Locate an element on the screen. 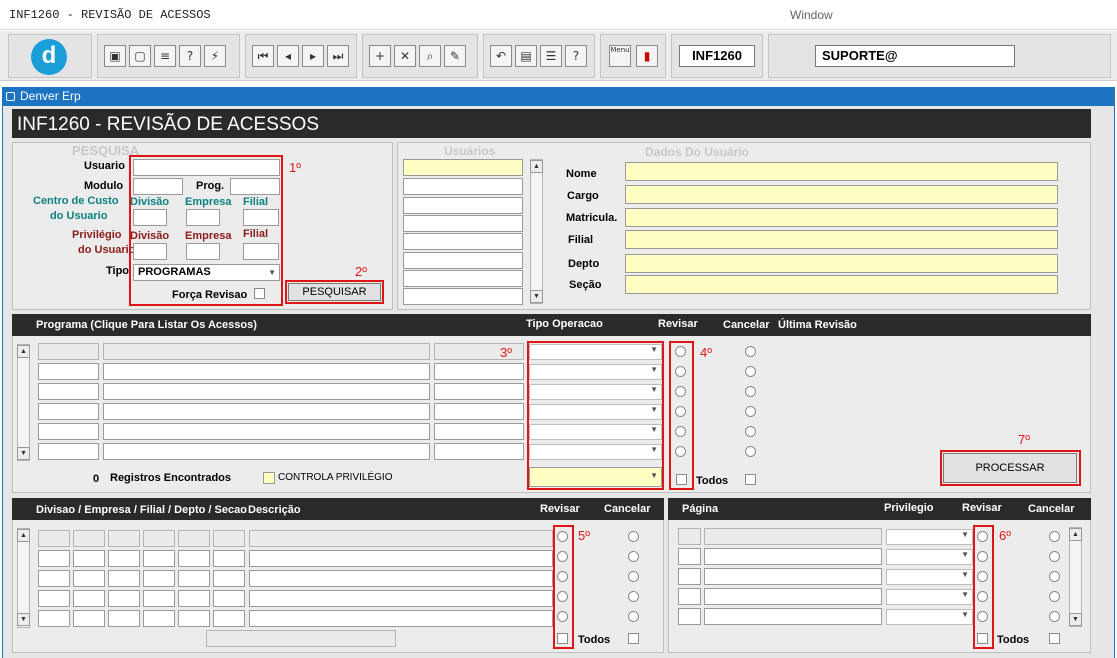 This screenshot has height=658, width=1117. query-icon: ⌕ is located at coordinates (430, 56).